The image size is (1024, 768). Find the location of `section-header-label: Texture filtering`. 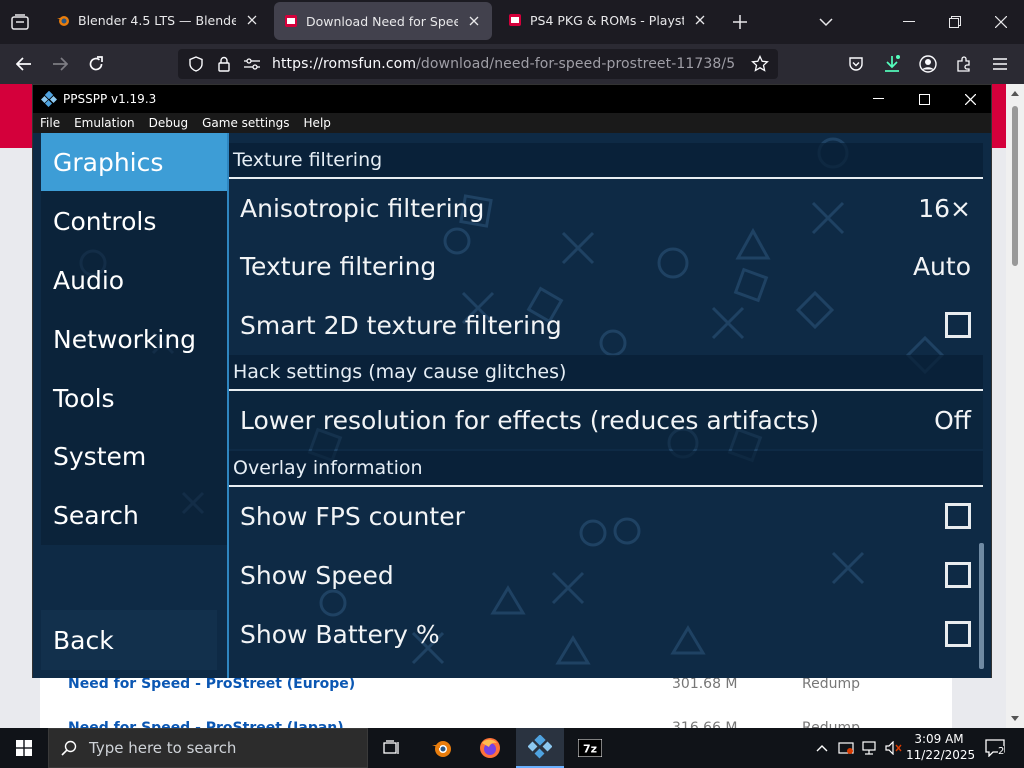

section-header-label: Texture filtering is located at coordinates (308, 160).